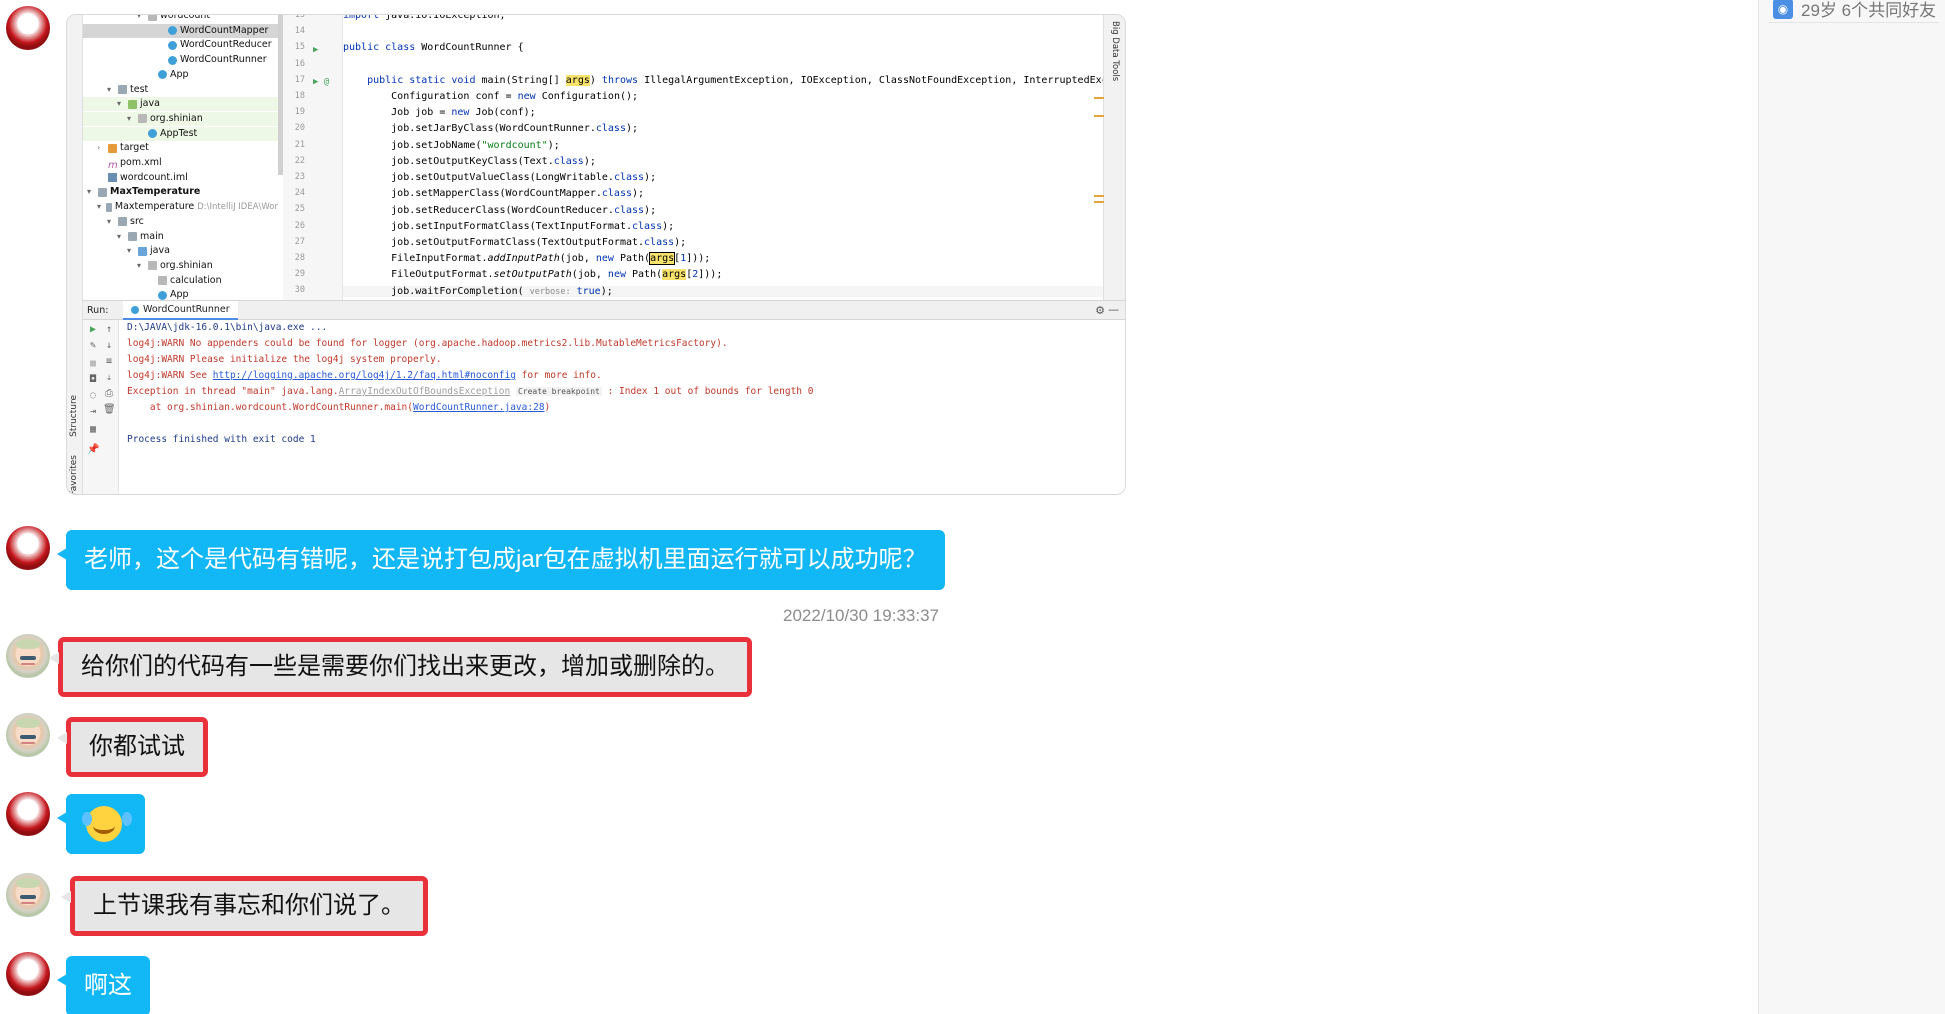  Describe the element at coordinates (109, 377) in the screenshot. I see `scroll-end-icon: ⇣` at that location.